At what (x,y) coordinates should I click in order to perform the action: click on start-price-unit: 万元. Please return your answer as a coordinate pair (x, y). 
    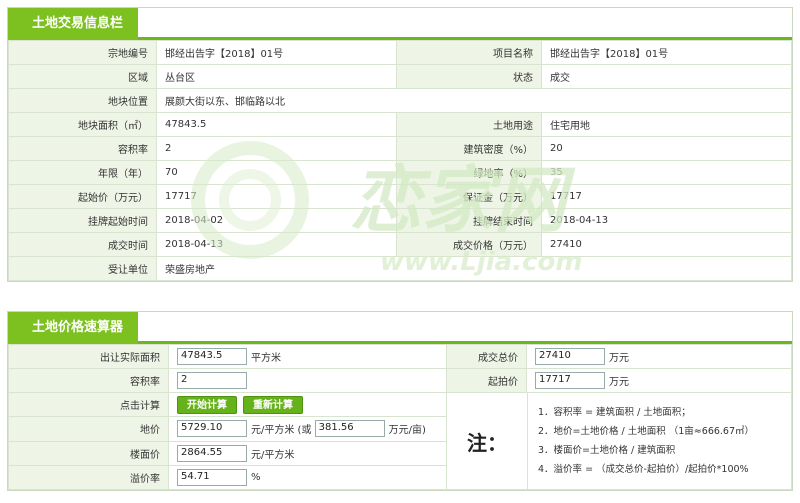
    Looking at the image, I should click on (619, 382).